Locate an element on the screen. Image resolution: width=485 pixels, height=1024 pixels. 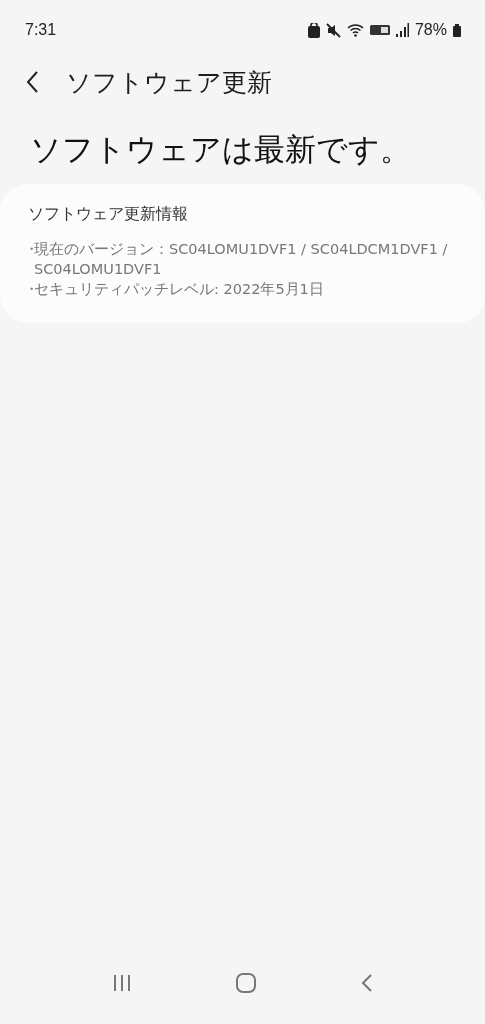
info-text: 現在のバージョン：SC04LOMU1DVF1 / SC04LDCM1DVF1 / SC04LOMU1DVF1 is located at coordinates (241, 259).